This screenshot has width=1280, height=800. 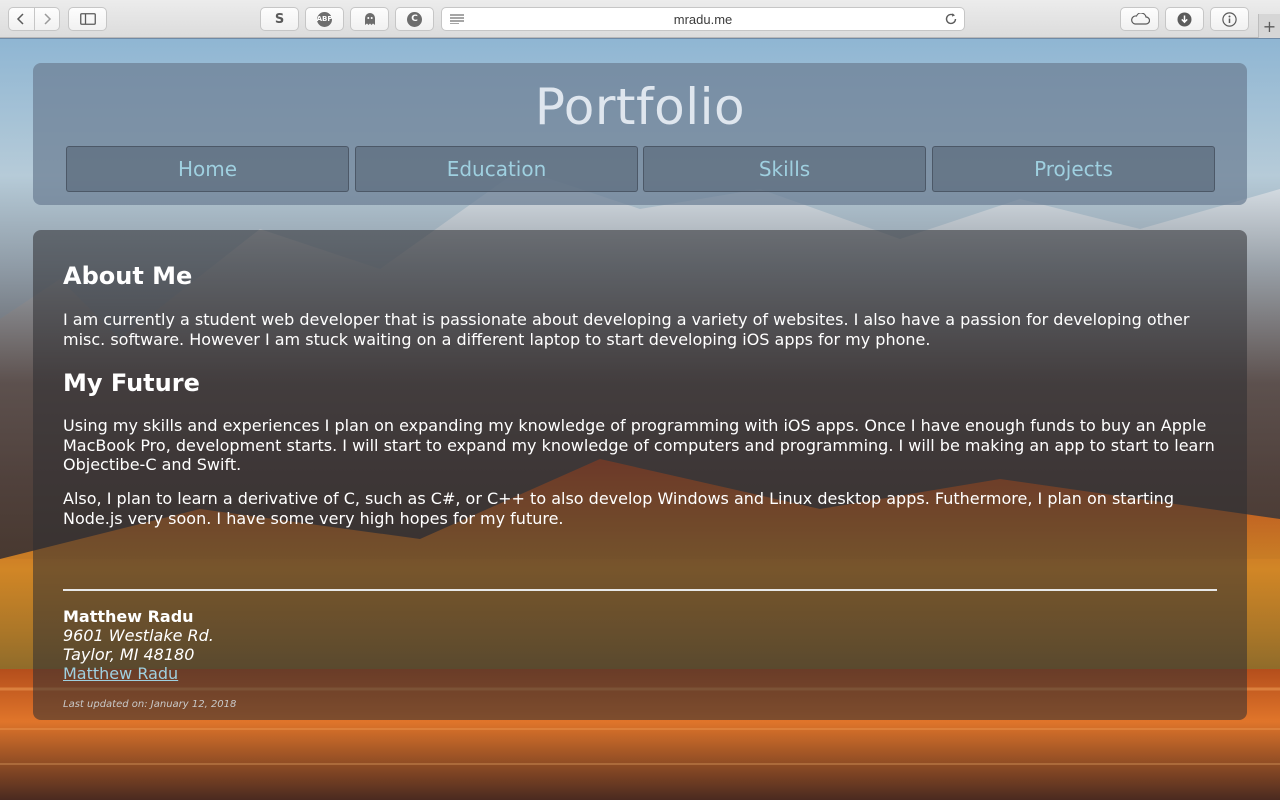 What do you see at coordinates (784, 169) in the screenshot?
I see `nav-skills: Skills` at bounding box center [784, 169].